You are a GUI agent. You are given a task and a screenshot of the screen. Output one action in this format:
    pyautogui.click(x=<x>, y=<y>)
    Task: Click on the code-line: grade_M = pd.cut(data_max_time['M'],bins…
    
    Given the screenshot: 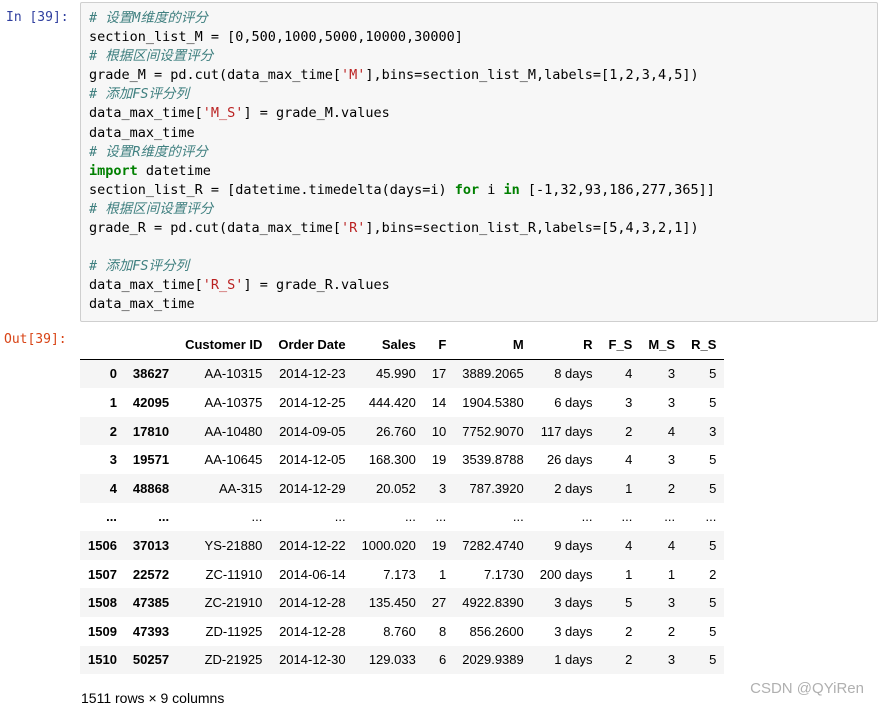 What is the action you would take?
    pyautogui.click(x=402, y=75)
    